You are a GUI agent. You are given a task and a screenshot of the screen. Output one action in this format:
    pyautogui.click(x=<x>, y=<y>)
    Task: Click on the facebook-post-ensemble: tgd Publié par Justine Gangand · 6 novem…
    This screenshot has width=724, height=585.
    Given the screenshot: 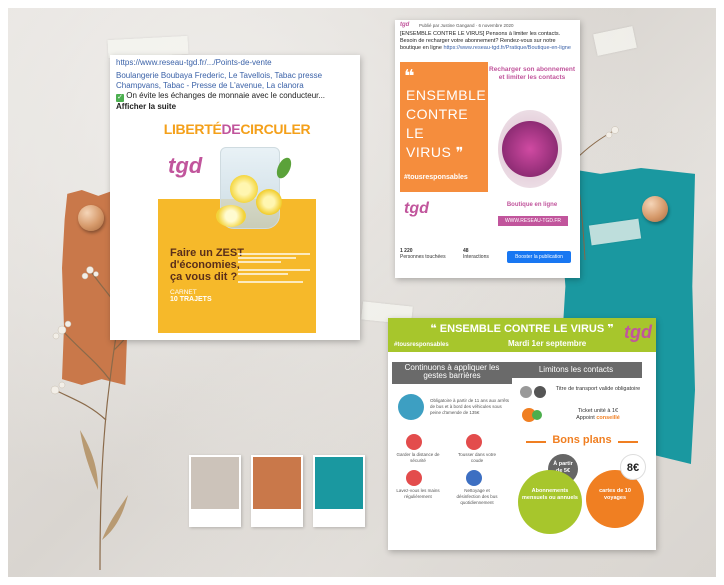 What is the action you would take?
    pyautogui.click(x=487, y=149)
    